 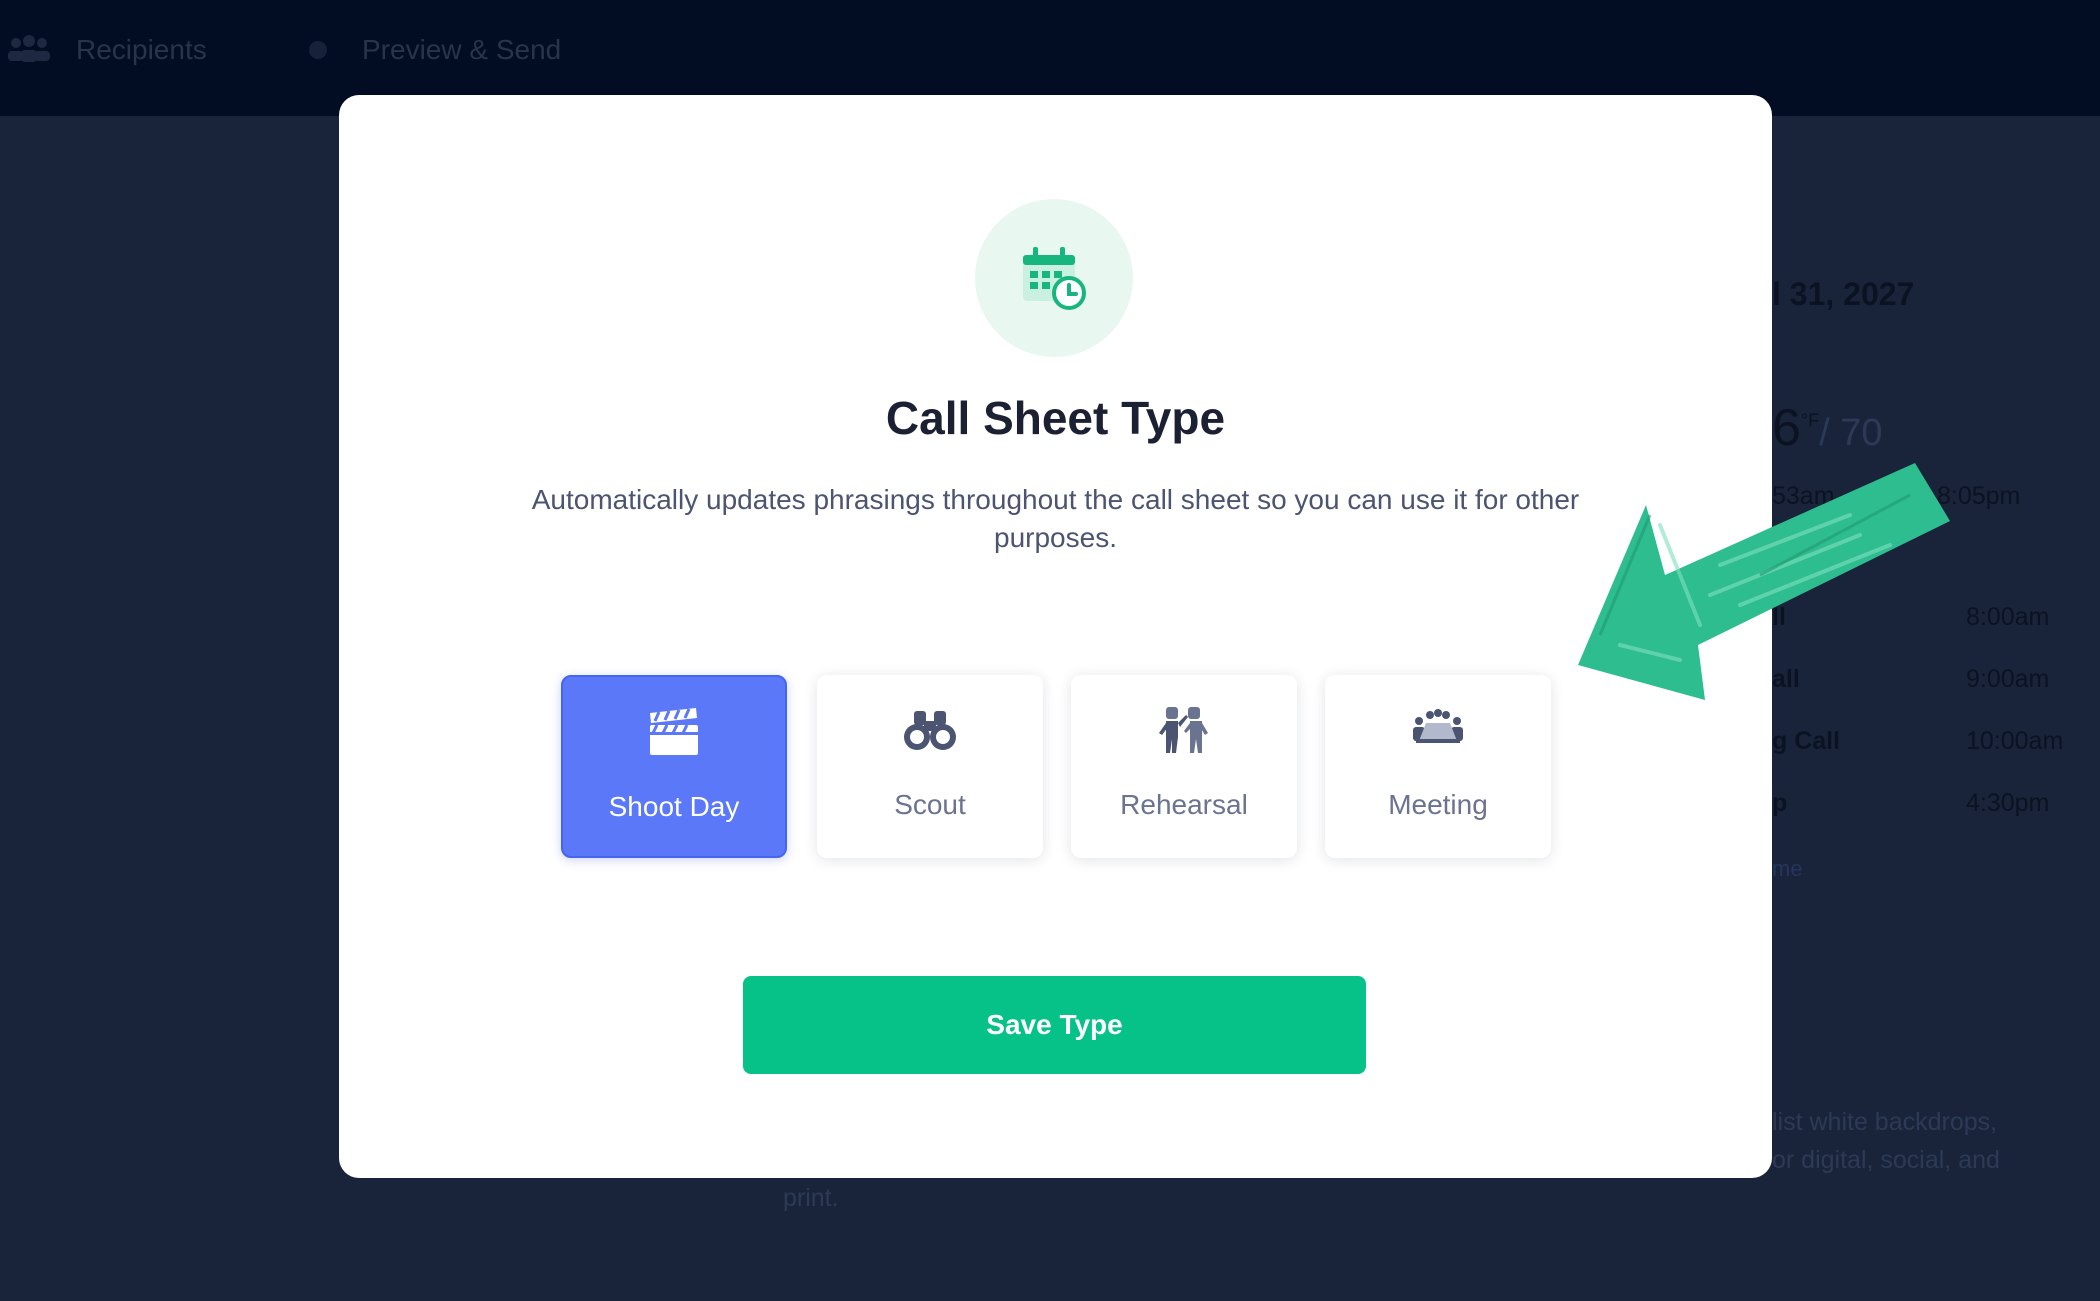 What do you see at coordinates (2015, 741) in the screenshot?
I see `schedule-time: 10:00am` at bounding box center [2015, 741].